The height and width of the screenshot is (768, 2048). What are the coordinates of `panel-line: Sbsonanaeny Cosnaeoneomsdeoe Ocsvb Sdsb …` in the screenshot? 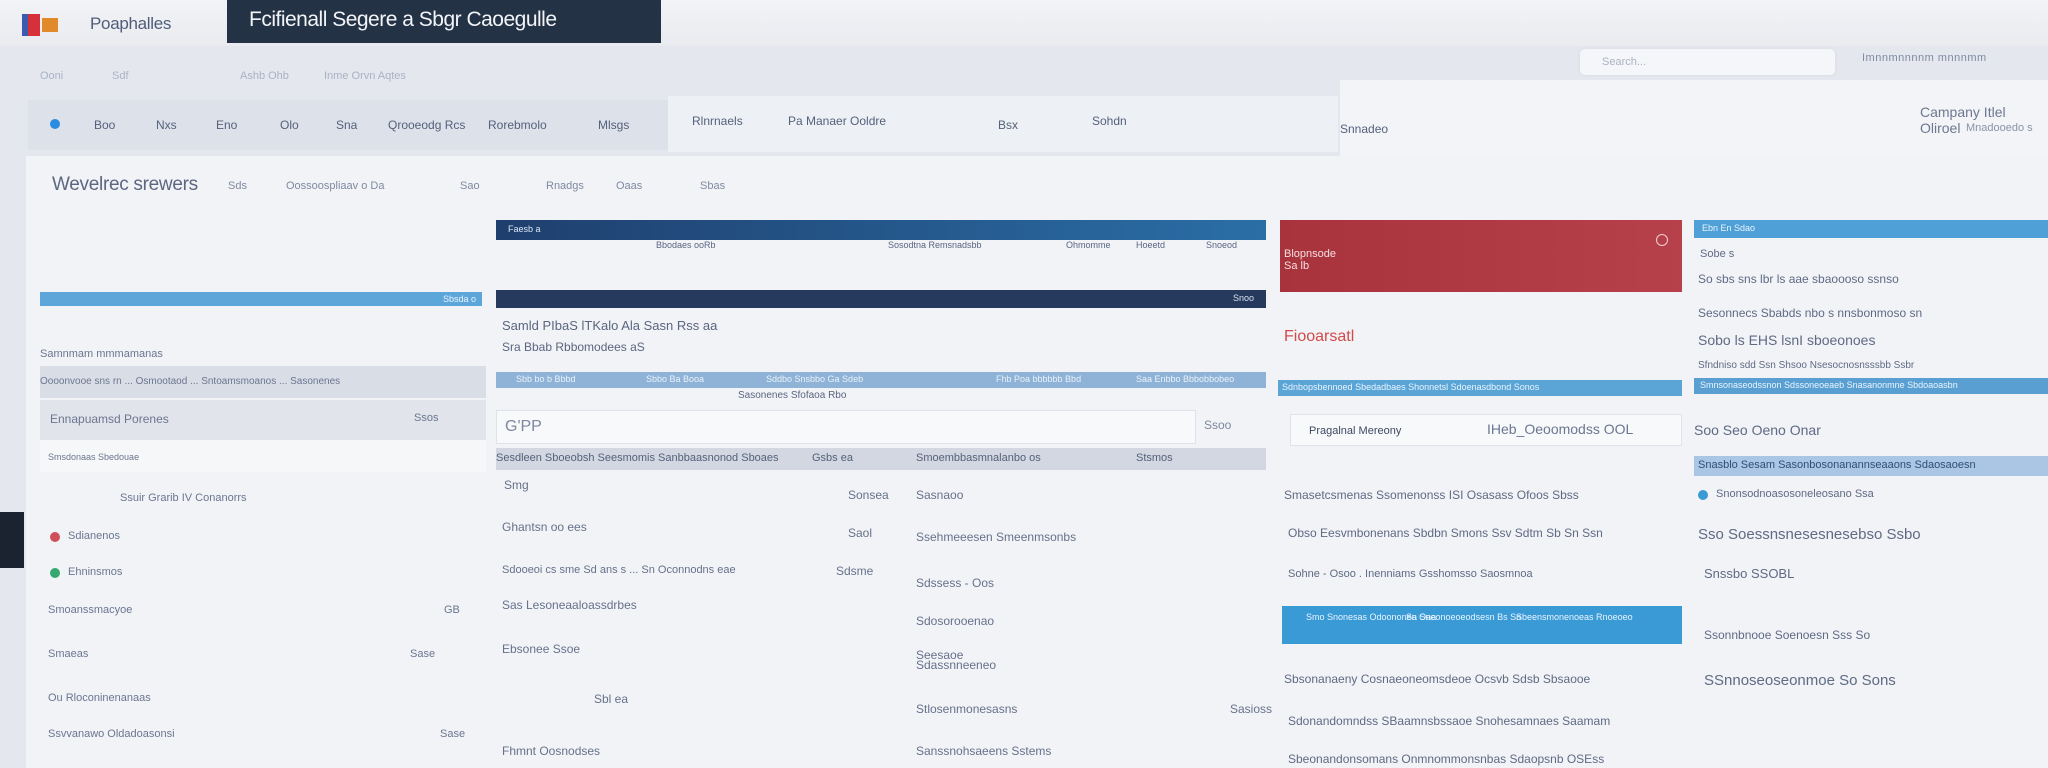 It's located at (1437, 679).